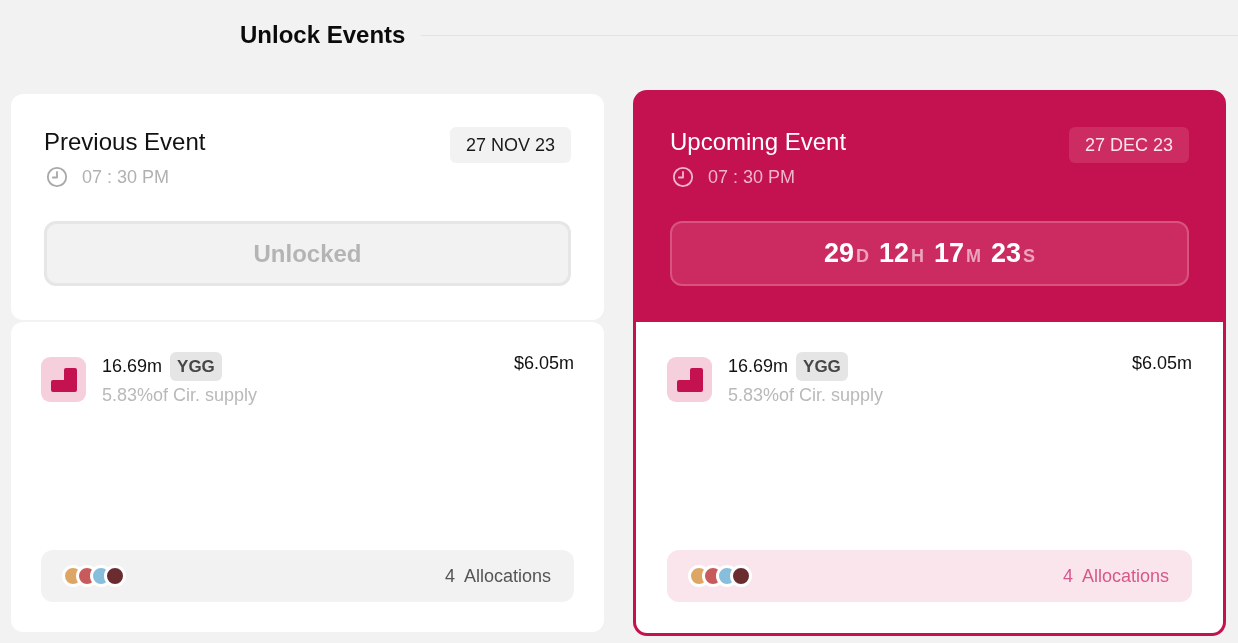 The width and height of the screenshot is (1238, 643). I want to click on countdown-unit: D, so click(862, 256).